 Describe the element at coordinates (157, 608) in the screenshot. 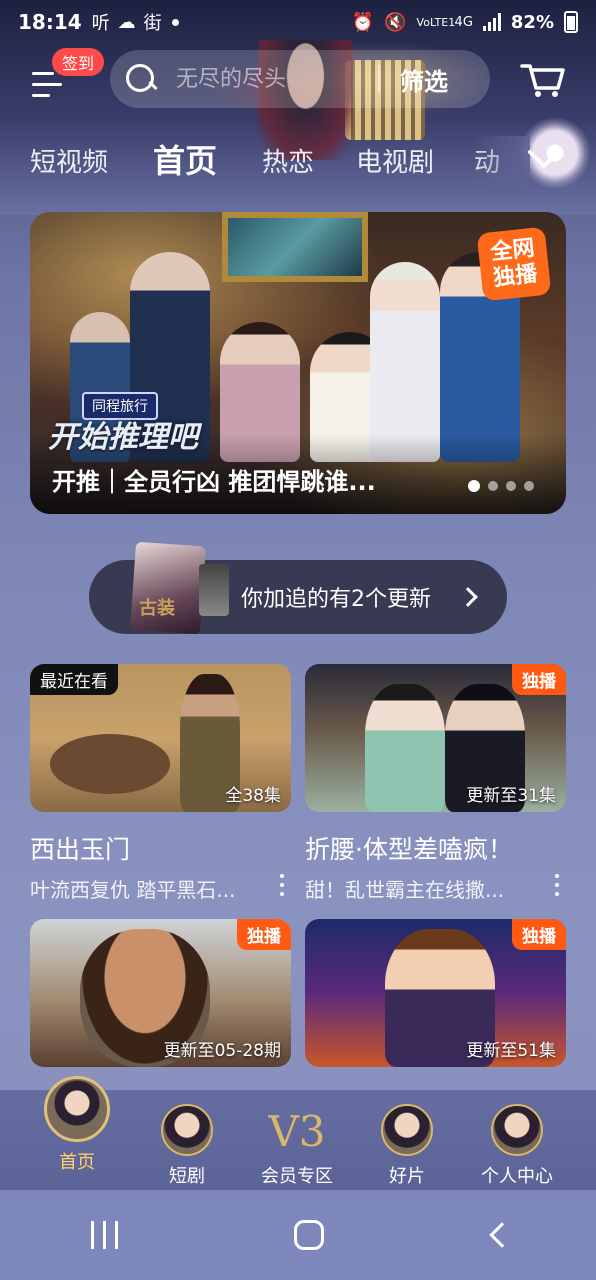

I see `poster-text: 古装` at that location.